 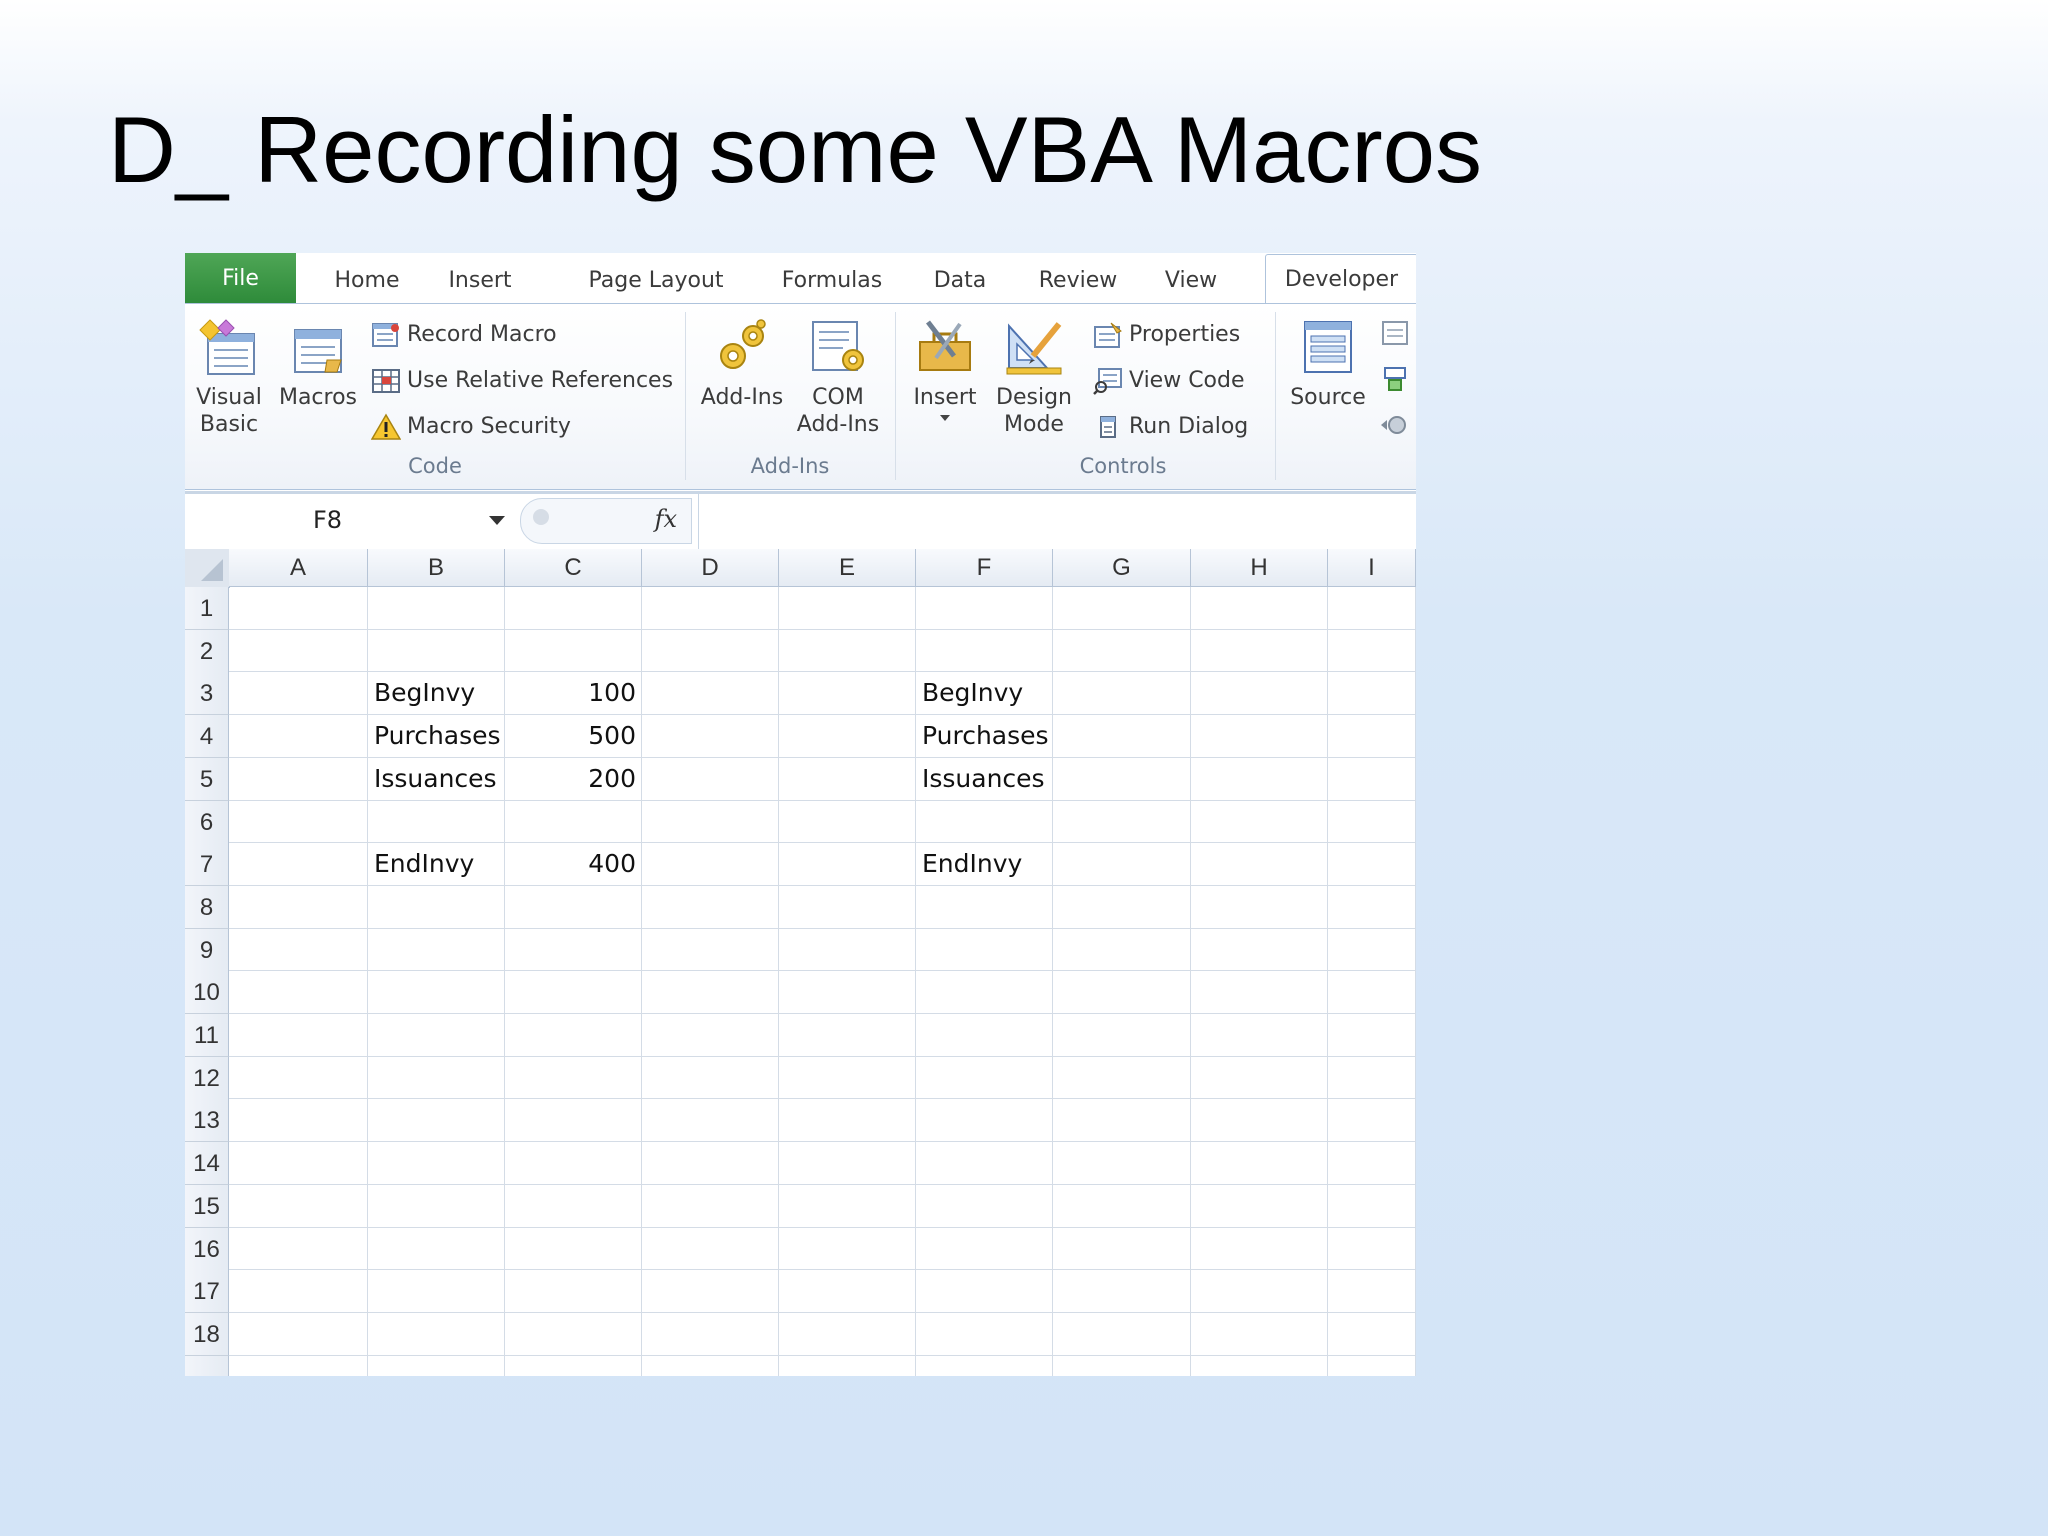 I want to click on com-add-ins-button: COM Add-Ins, so click(x=838, y=377).